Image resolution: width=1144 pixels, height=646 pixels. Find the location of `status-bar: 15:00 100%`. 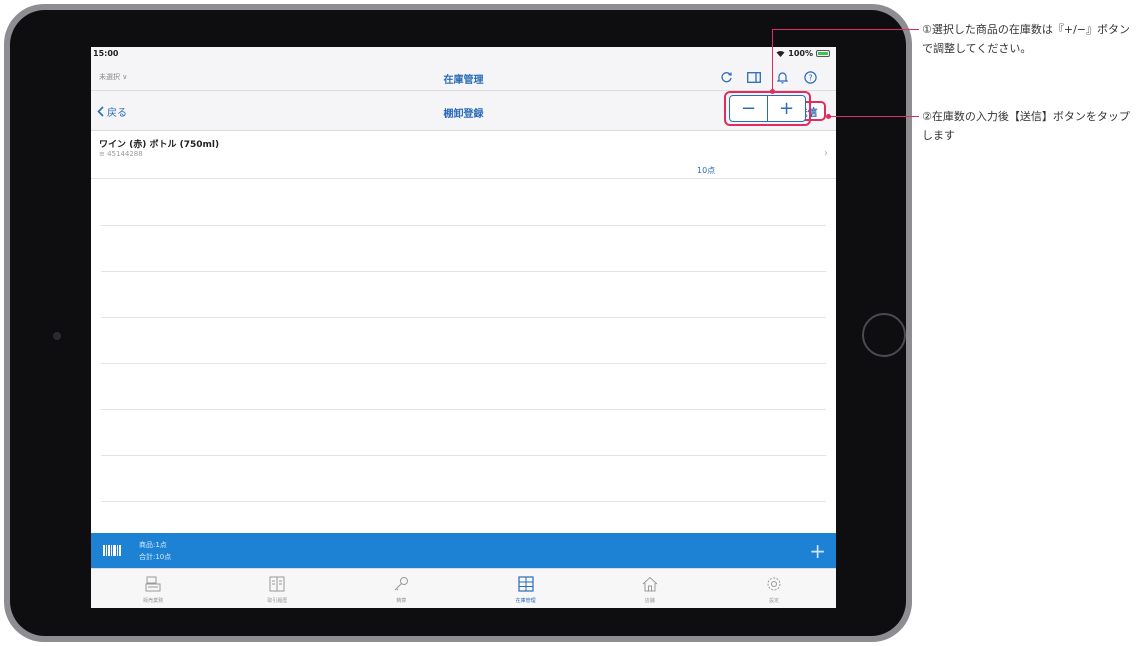

status-bar: 15:00 100% is located at coordinates (463, 55).